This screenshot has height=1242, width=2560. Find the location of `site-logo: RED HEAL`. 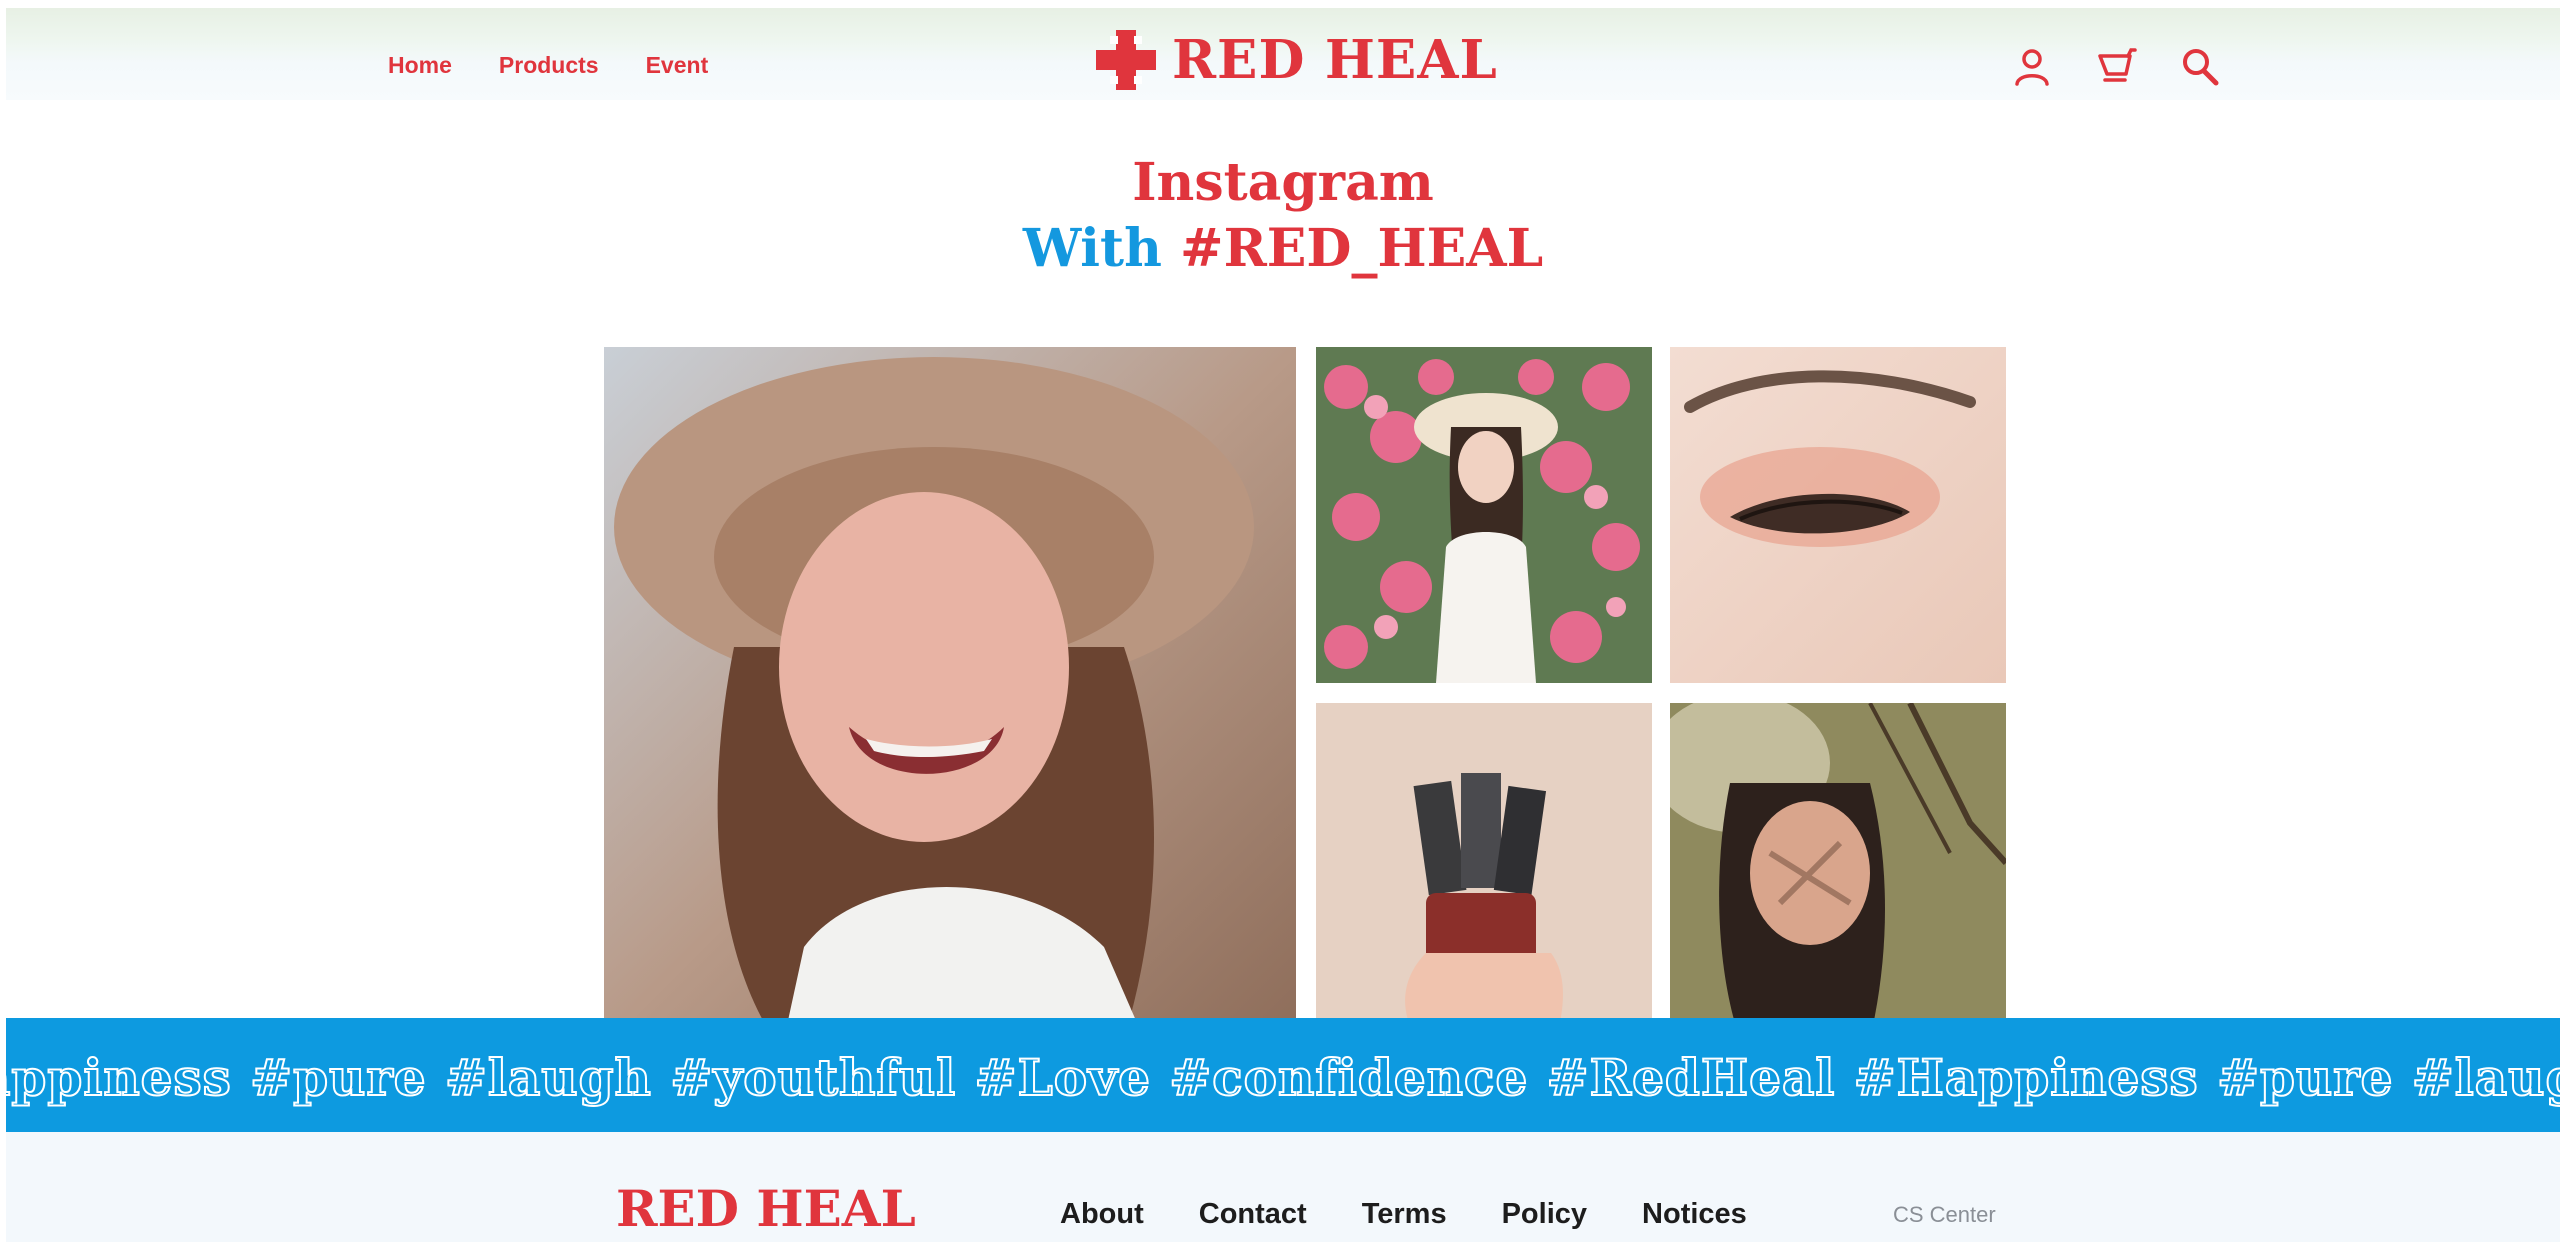

site-logo: RED HEAL is located at coordinates (1297, 60).